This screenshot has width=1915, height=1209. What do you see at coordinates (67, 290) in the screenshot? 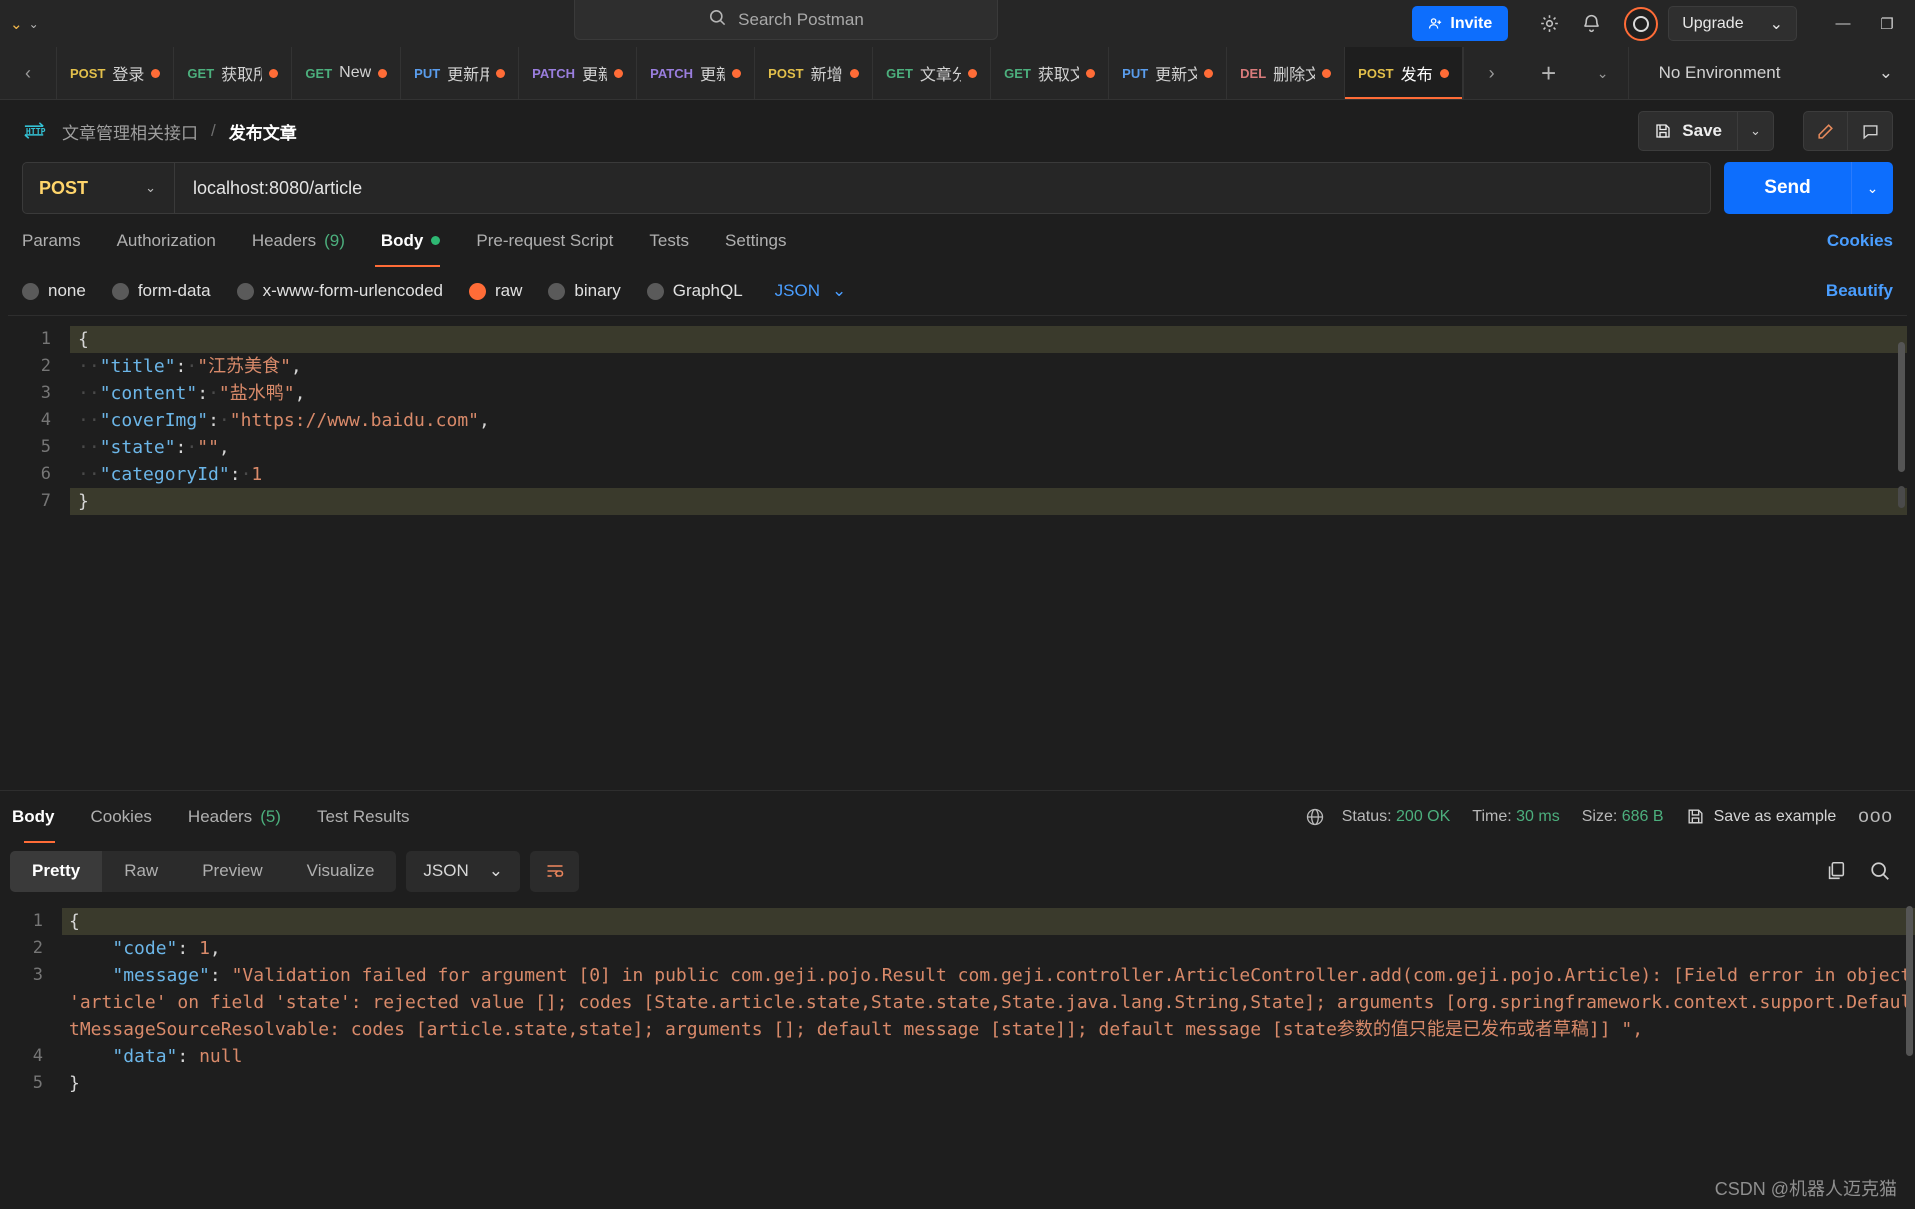
I see `body-type-label: none` at bounding box center [67, 290].